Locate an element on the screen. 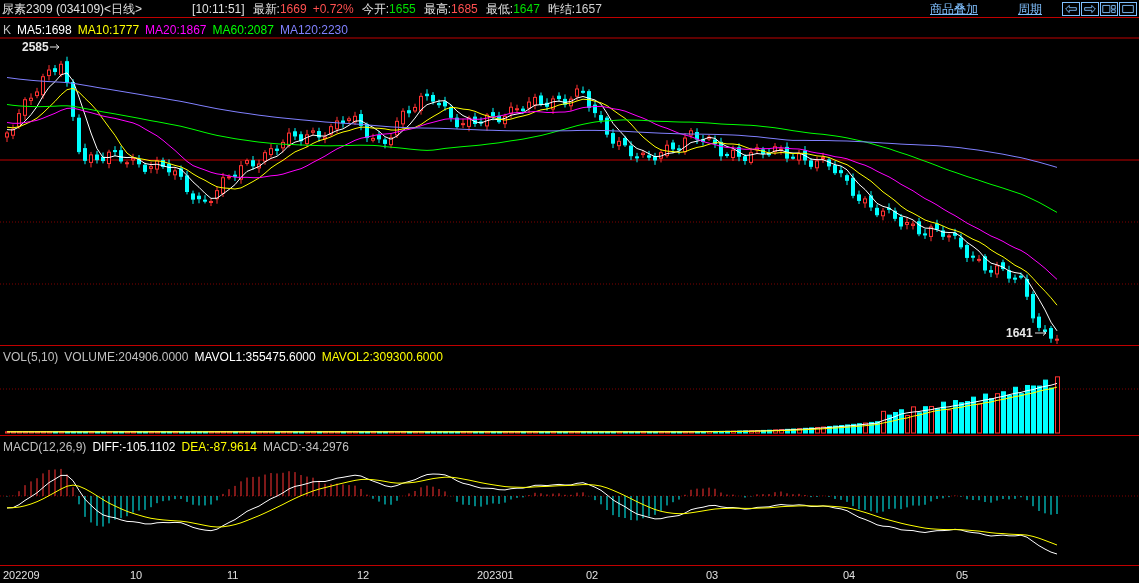 Image resolution: width=1139 pixels, height=583 pixels. axis-label: 03 is located at coordinates (712, 575).